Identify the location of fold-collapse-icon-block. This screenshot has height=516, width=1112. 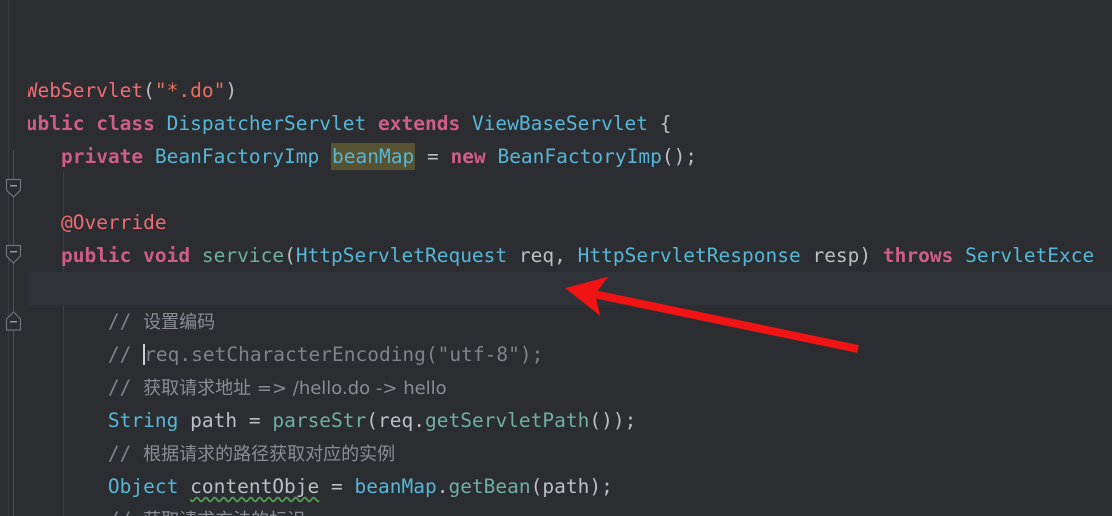
(13, 255).